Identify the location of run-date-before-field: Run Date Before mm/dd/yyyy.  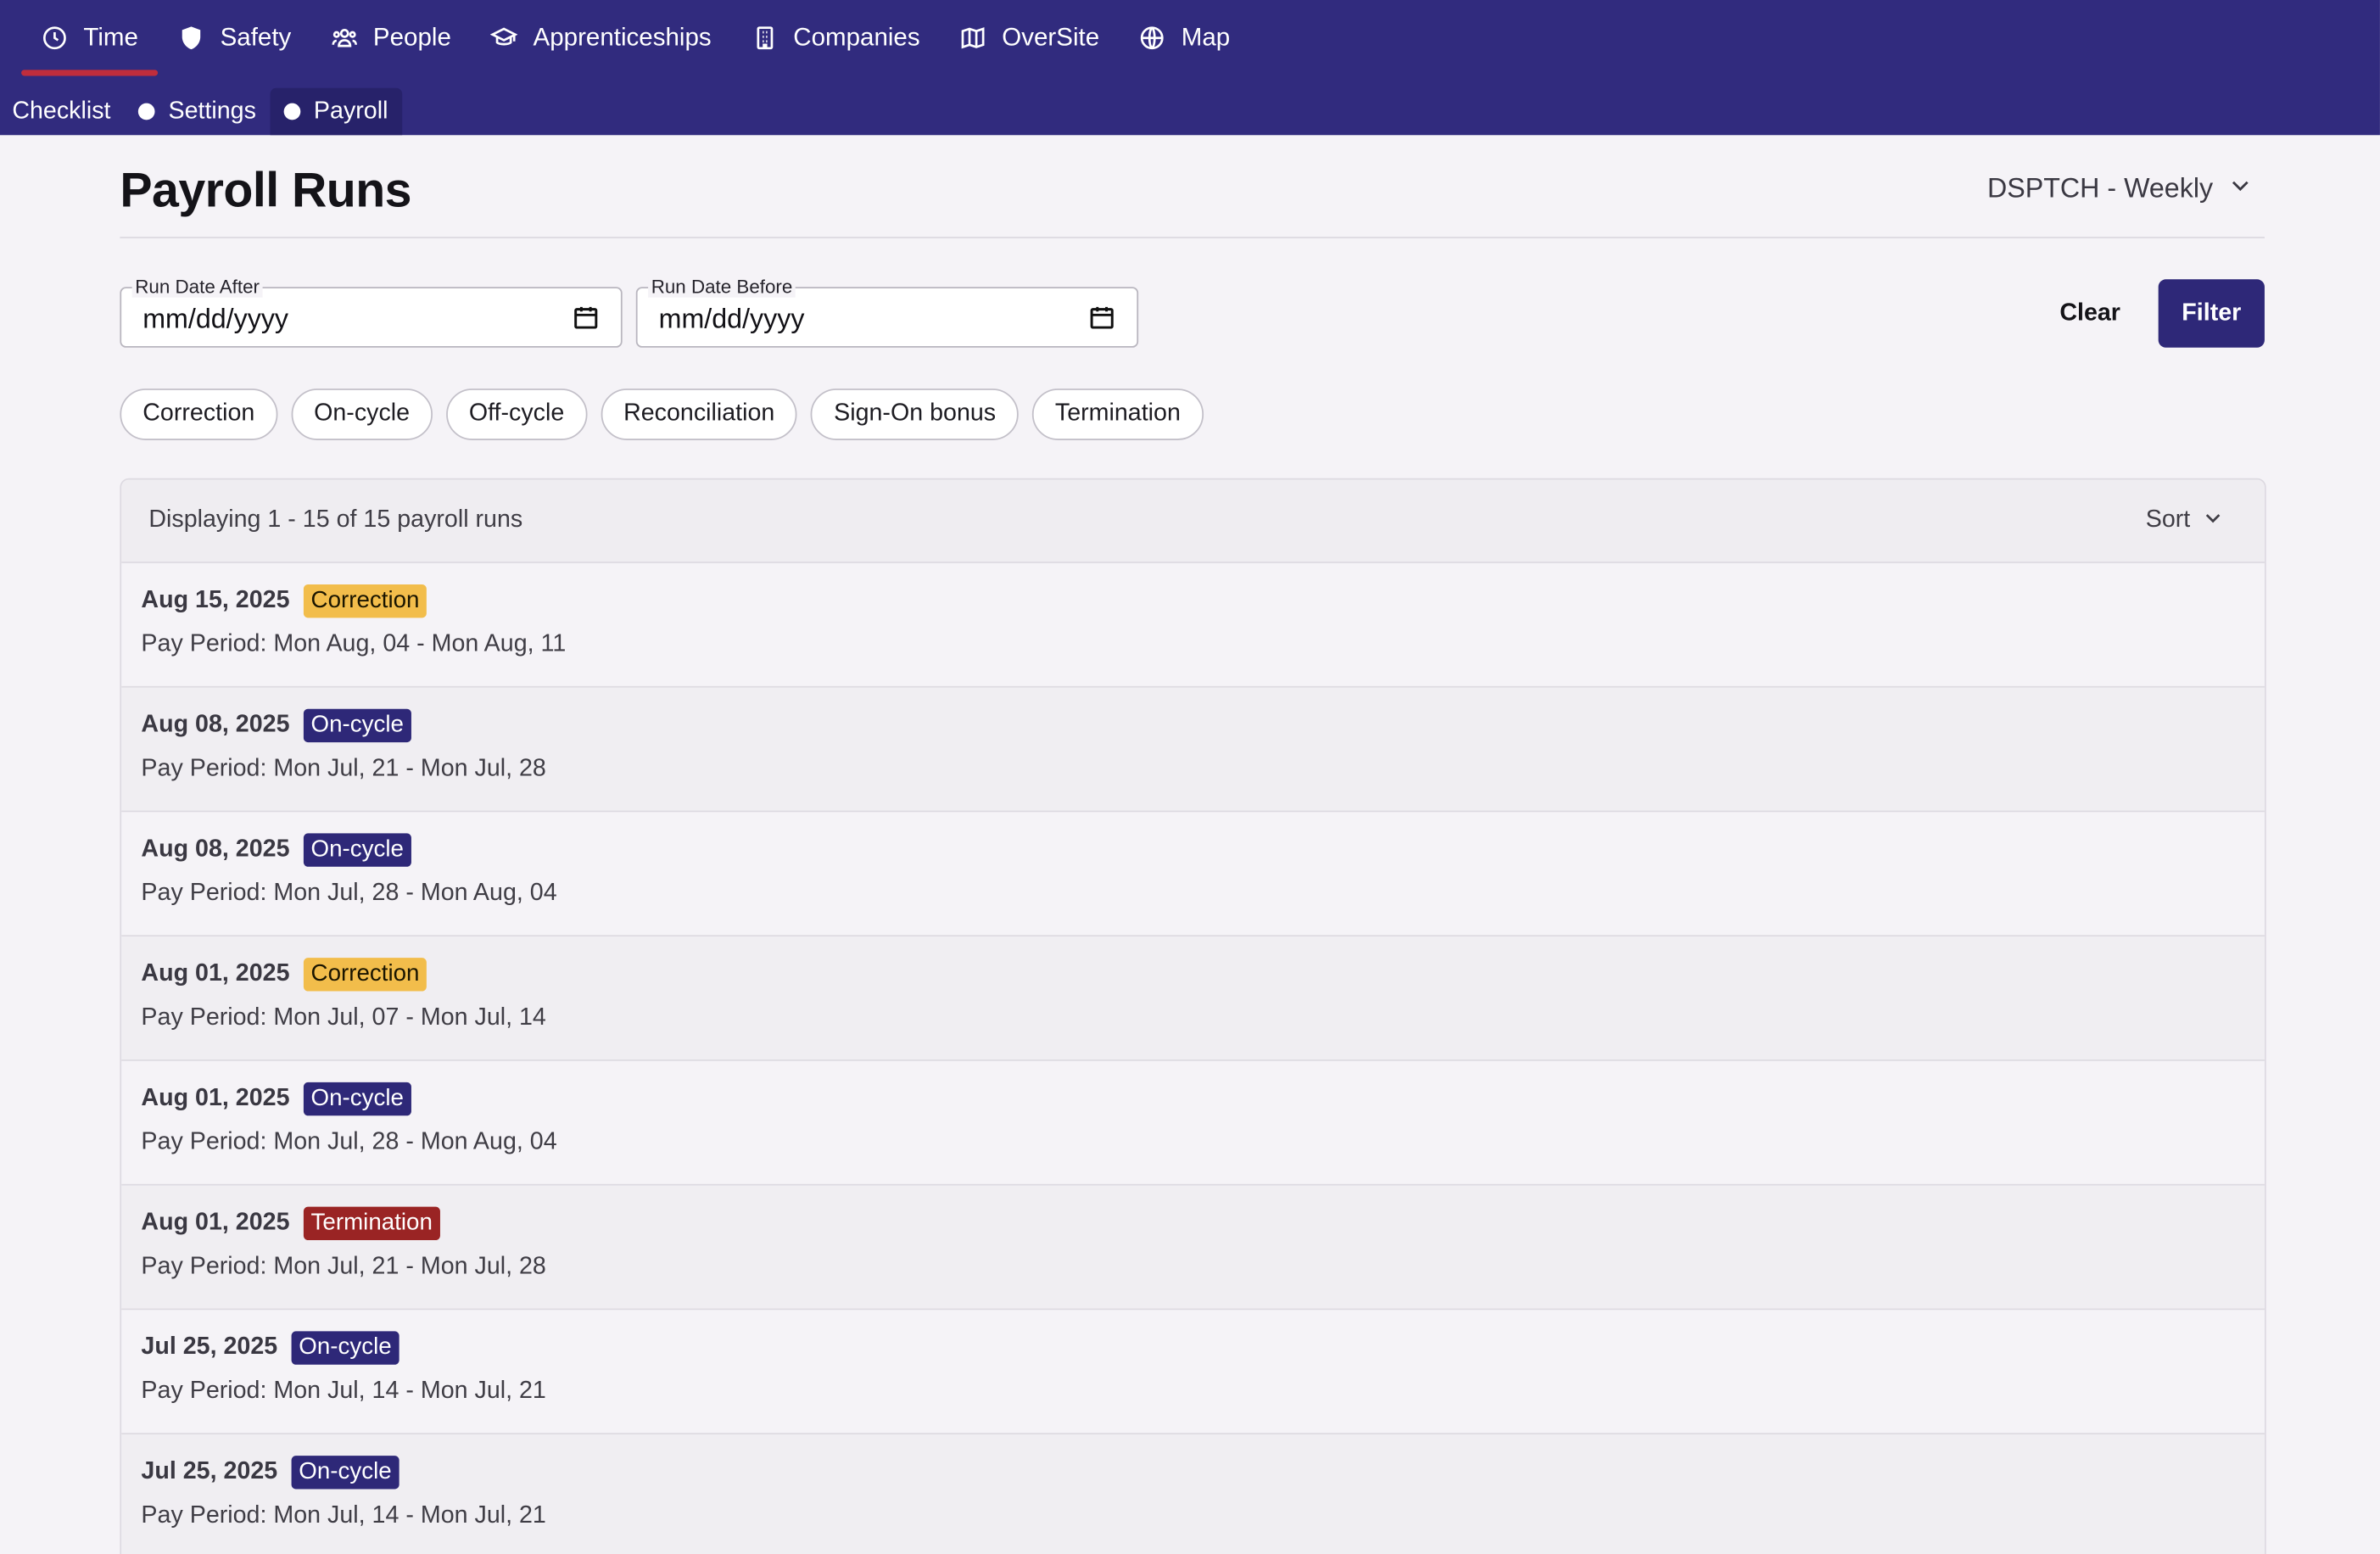
(887, 312).